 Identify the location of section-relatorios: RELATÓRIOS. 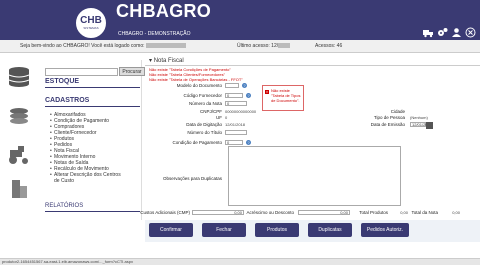
(64, 206).